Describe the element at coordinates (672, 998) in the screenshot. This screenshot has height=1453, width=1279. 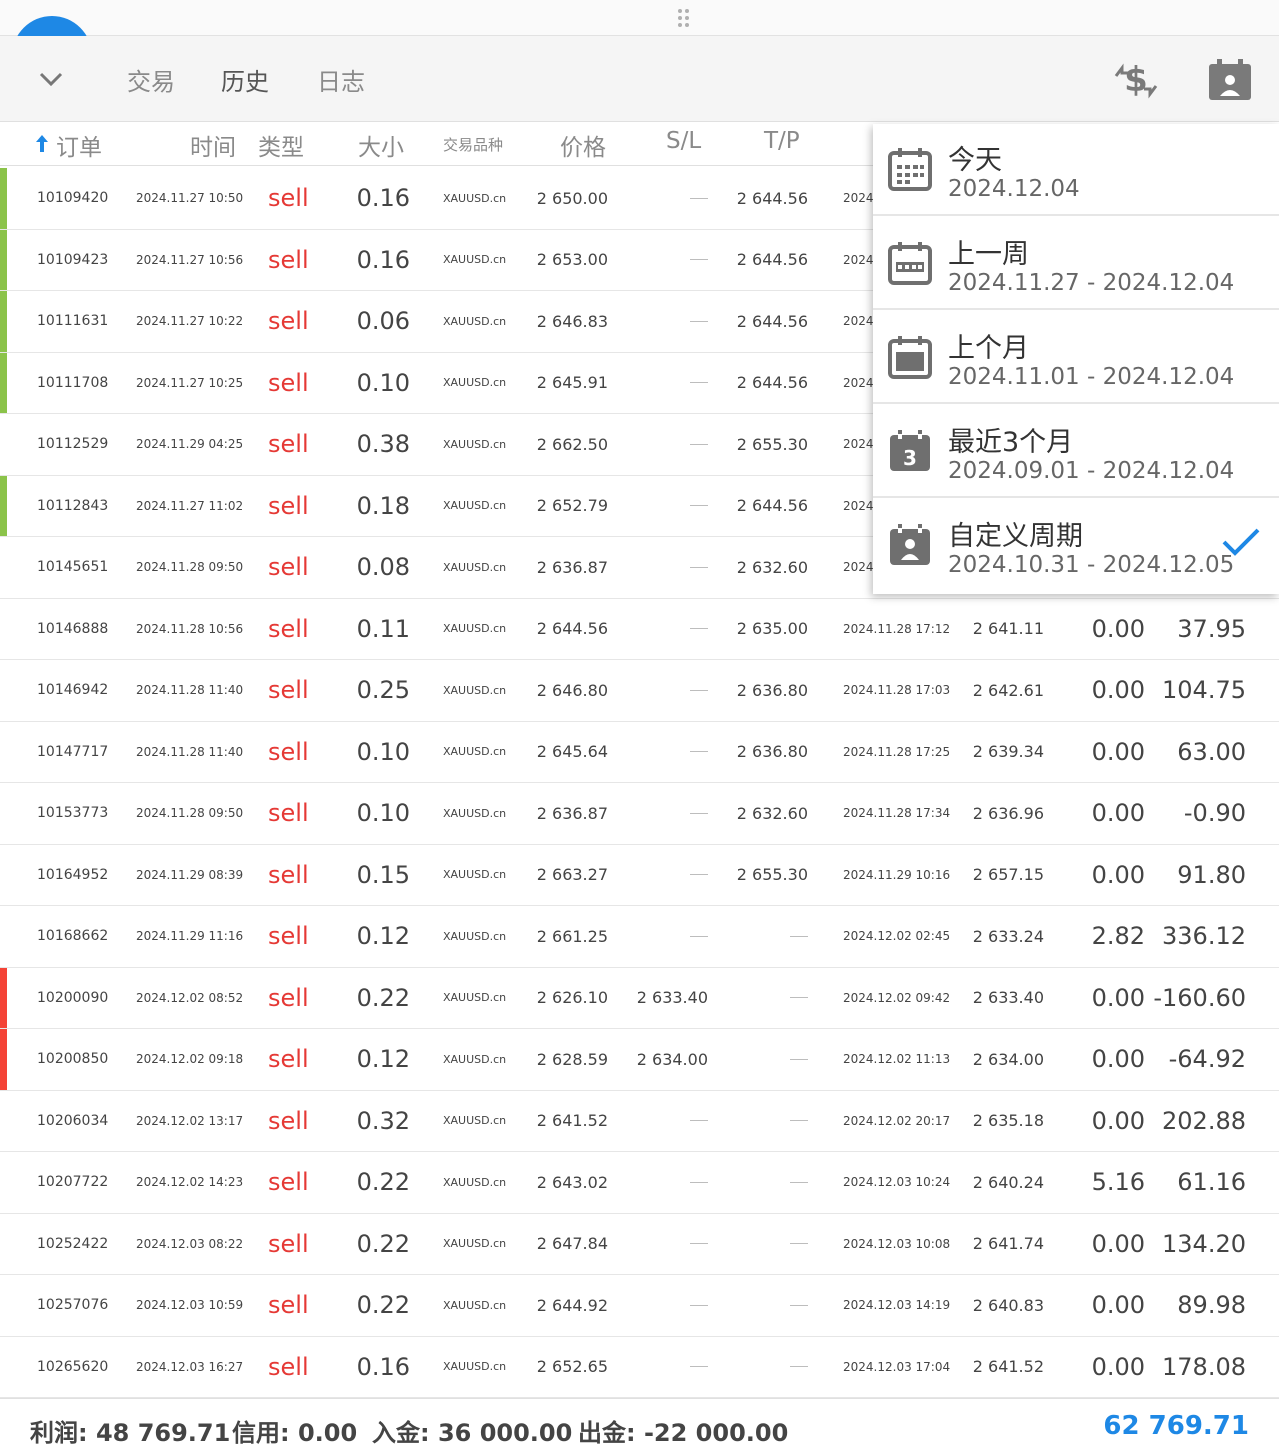
I see `cell-stop-loss: 2 633.40` at that location.